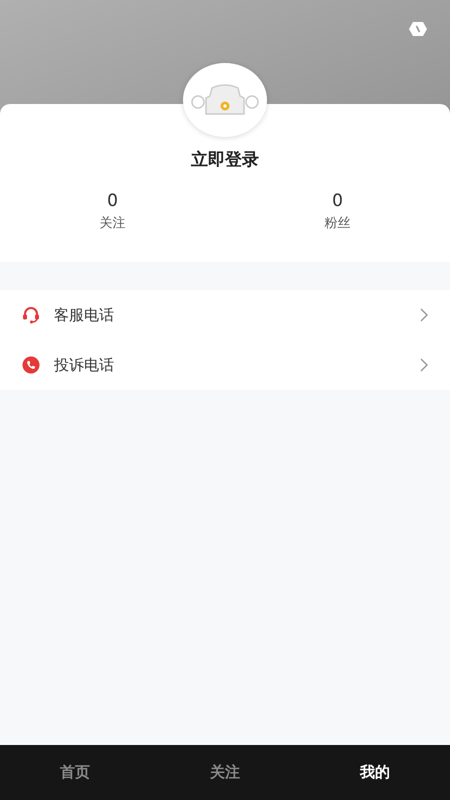 Image resolution: width=450 pixels, height=800 pixels. Describe the element at coordinates (375, 772) in the screenshot. I see `tab: 我的` at that location.